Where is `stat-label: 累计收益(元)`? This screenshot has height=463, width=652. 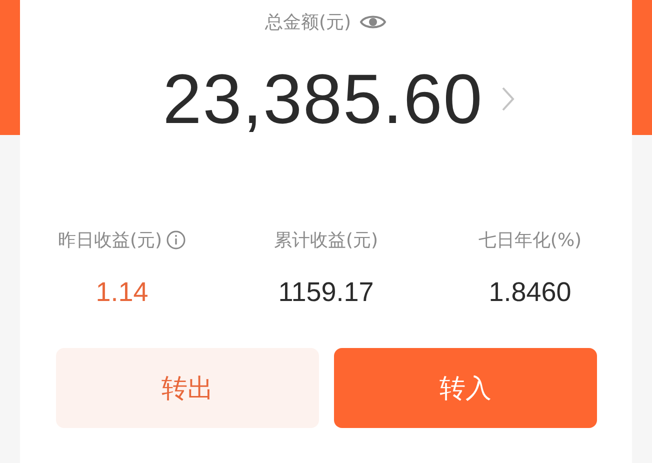 stat-label: 累计收益(元) is located at coordinates (326, 240).